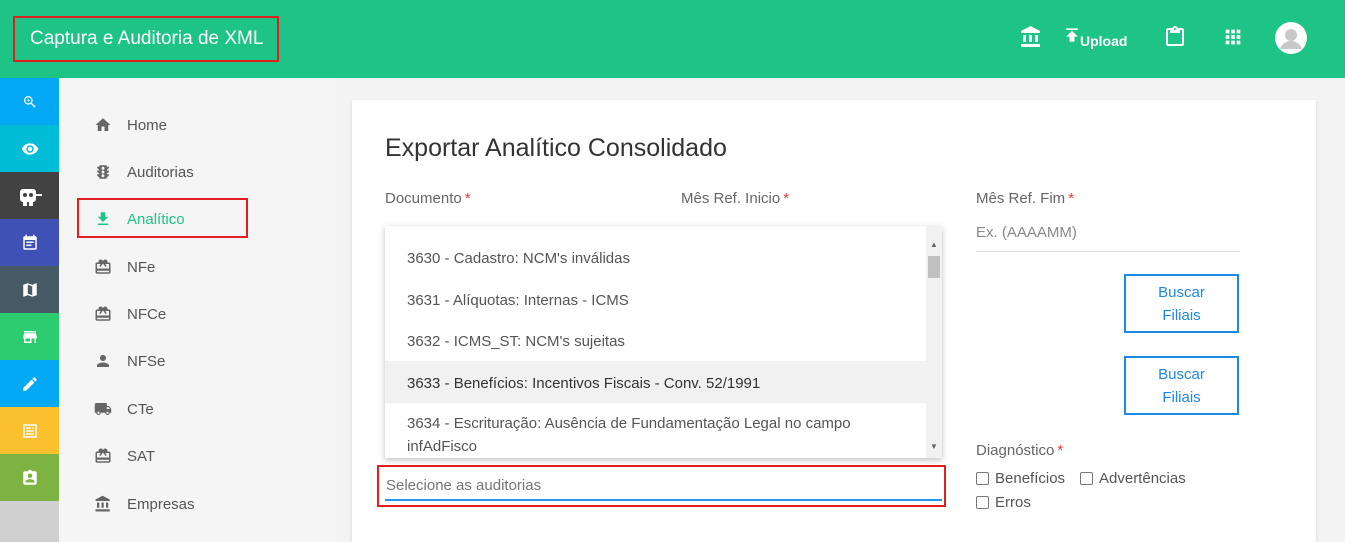 The width and height of the screenshot is (1345, 542). I want to click on nav-item-home: Home, so click(130, 125).